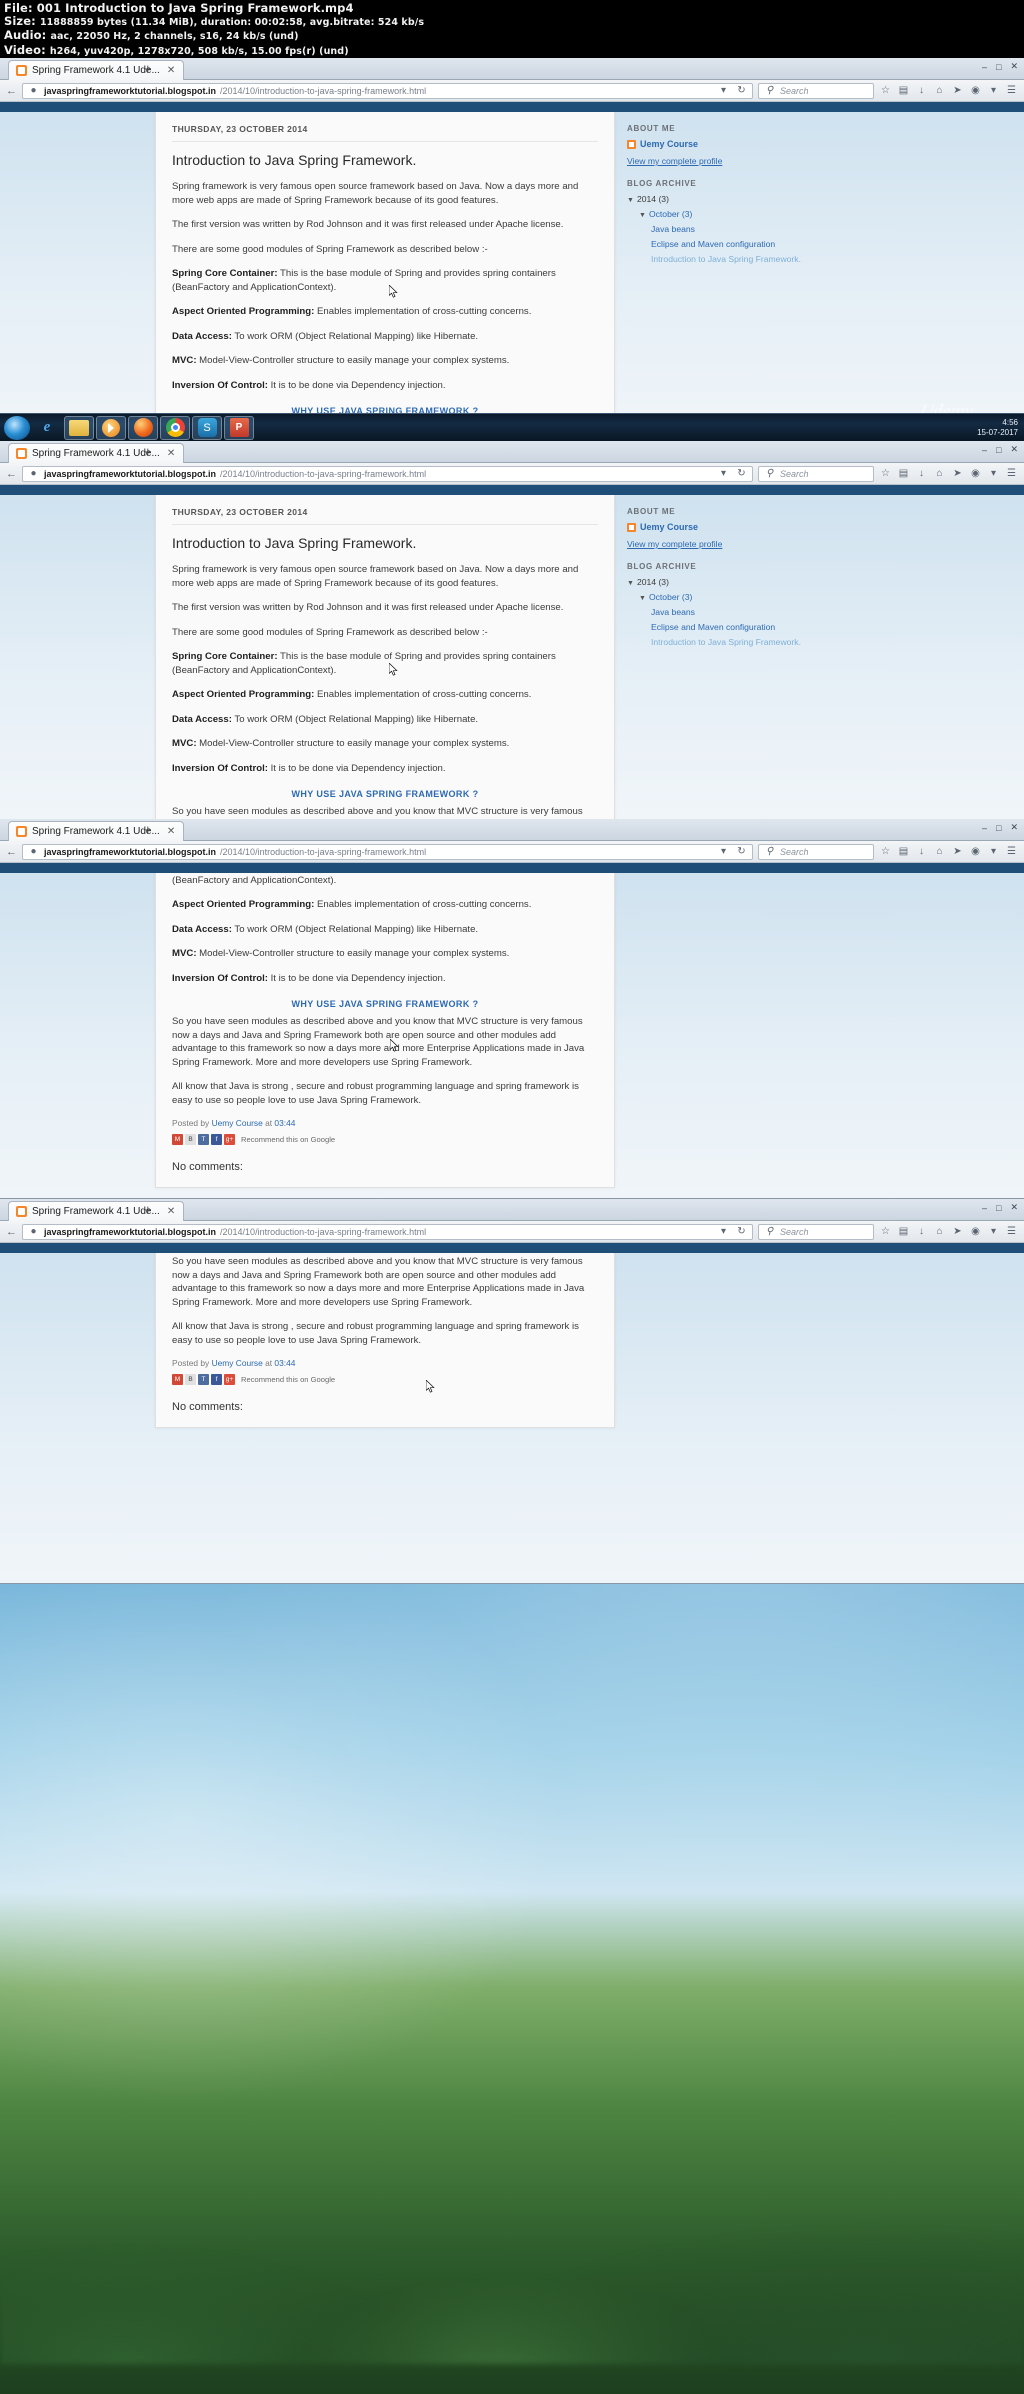 This screenshot has height=2394, width=1024. What do you see at coordinates (47, 428) in the screenshot?
I see `taskbar-internet-explorer-icon: e` at bounding box center [47, 428].